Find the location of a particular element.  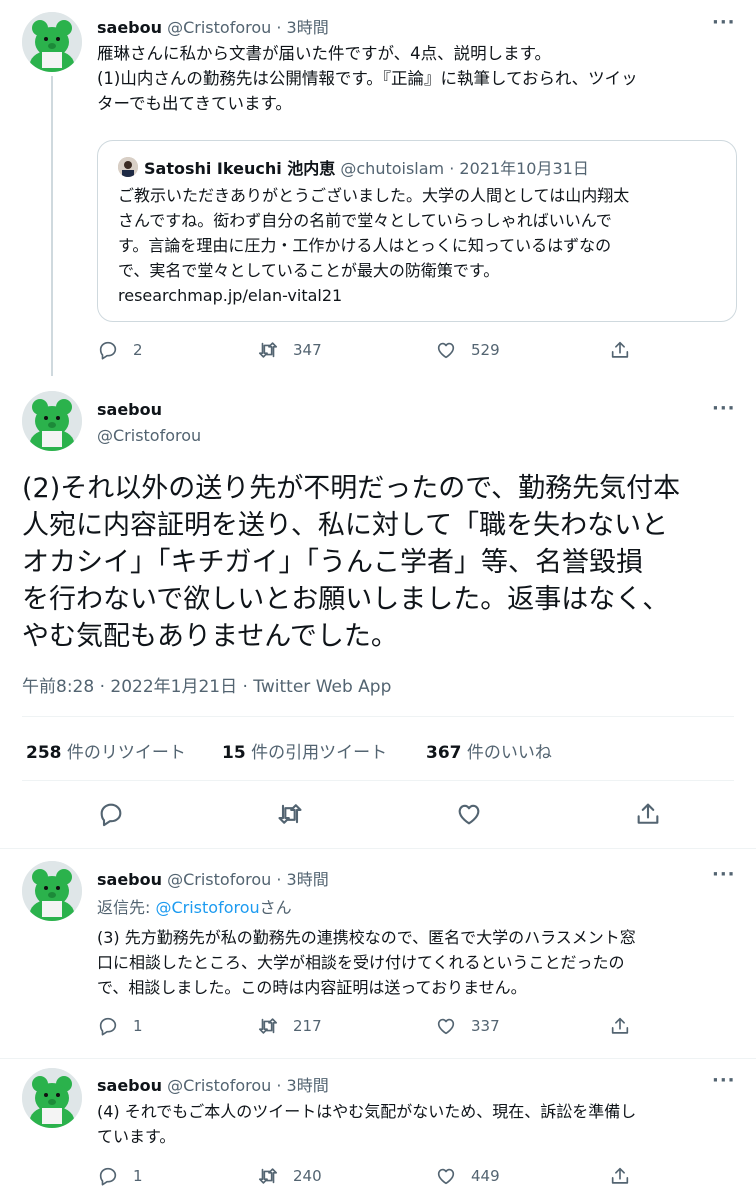

main-tweet-line: (2)それ以外の送り先が不明だったので、勤務先気付本 is located at coordinates (351, 488).